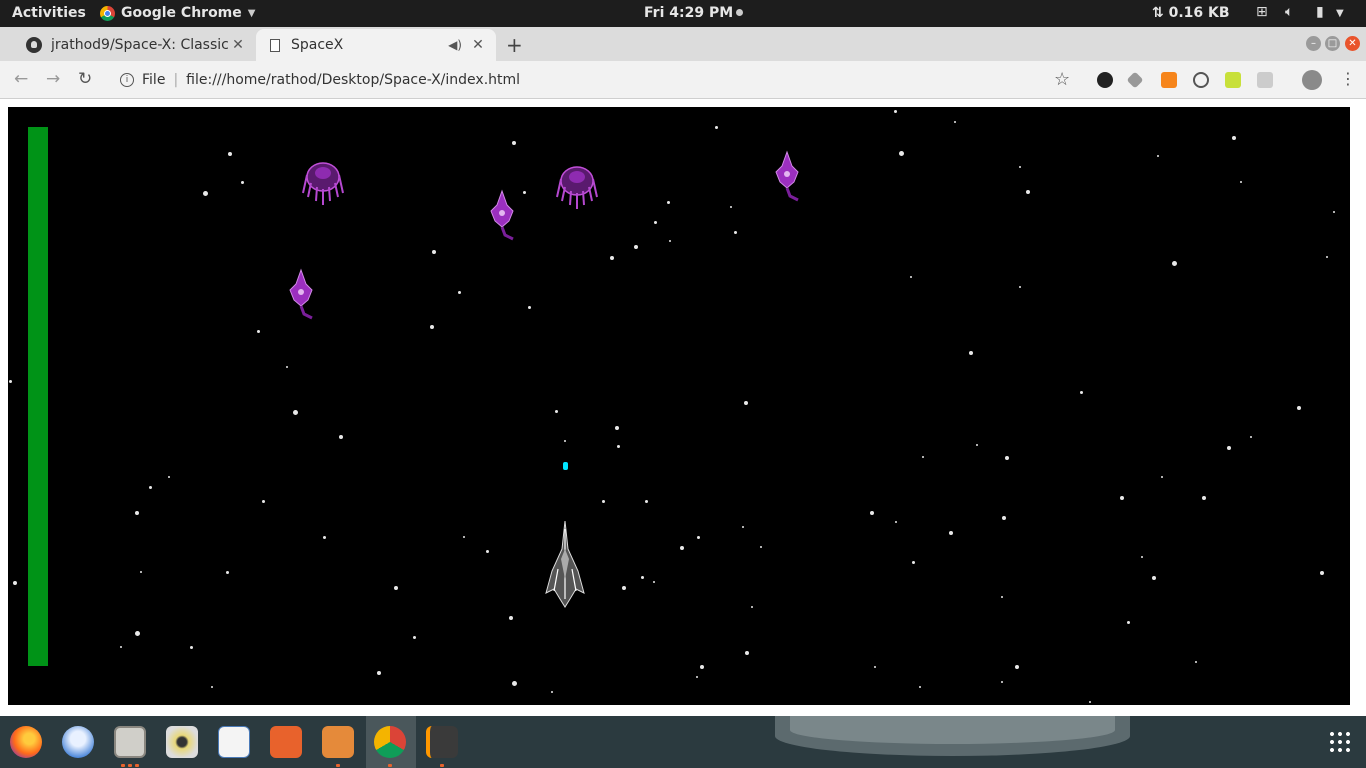  I want to click on software-center-icon, so click(286, 742).